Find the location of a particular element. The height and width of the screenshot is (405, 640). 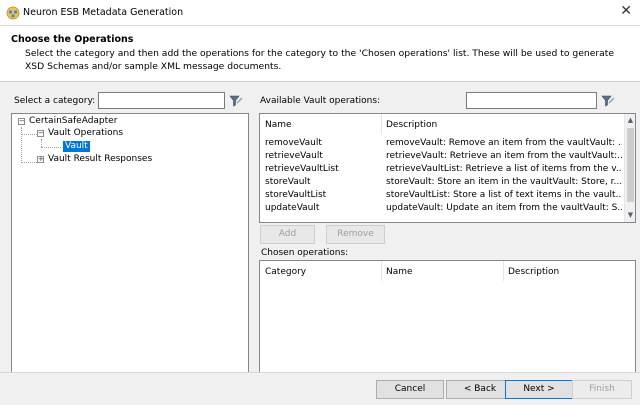

tree-node-vault-result-responses: Vault Result Responses is located at coordinates (100, 159).